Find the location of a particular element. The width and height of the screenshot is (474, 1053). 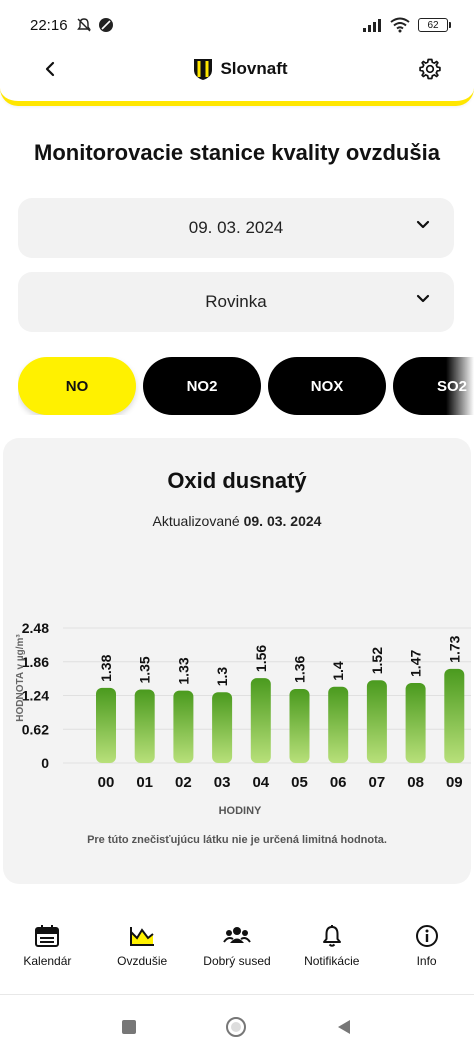

nav-kalendar-label: Kalendár is located at coordinates (47, 961).